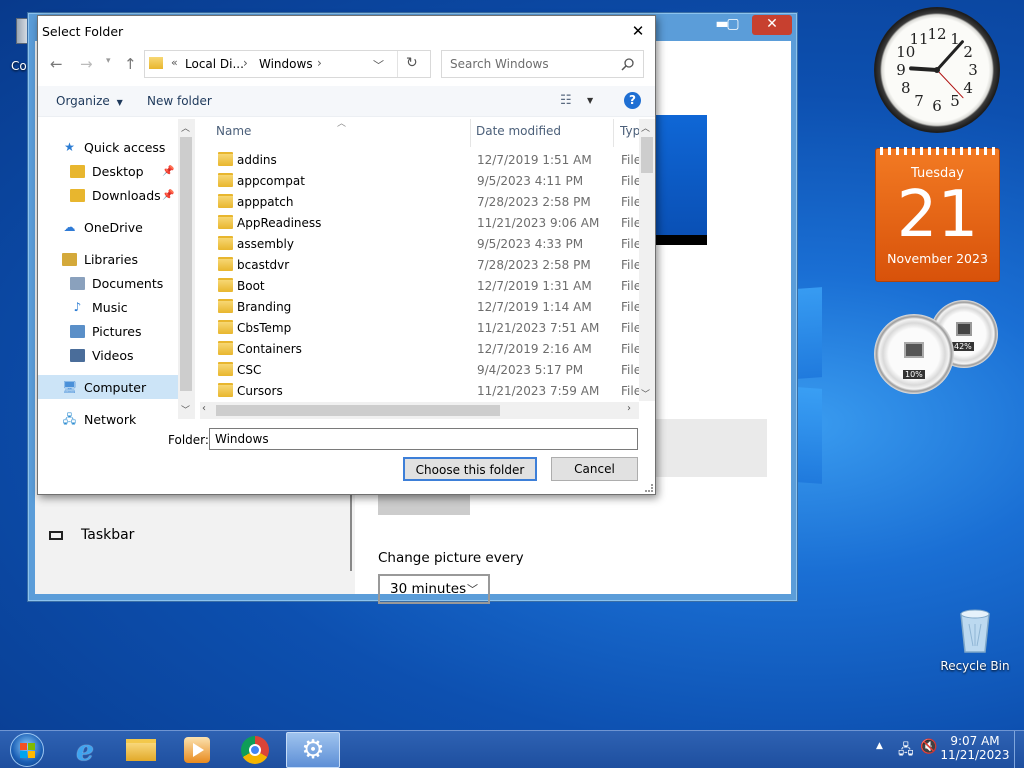 The image size is (1024, 768). What do you see at coordinates (418, 327) in the screenshot?
I see `file-row: CbsTemp 11/21/2023 7:51 AM File` at bounding box center [418, 327].